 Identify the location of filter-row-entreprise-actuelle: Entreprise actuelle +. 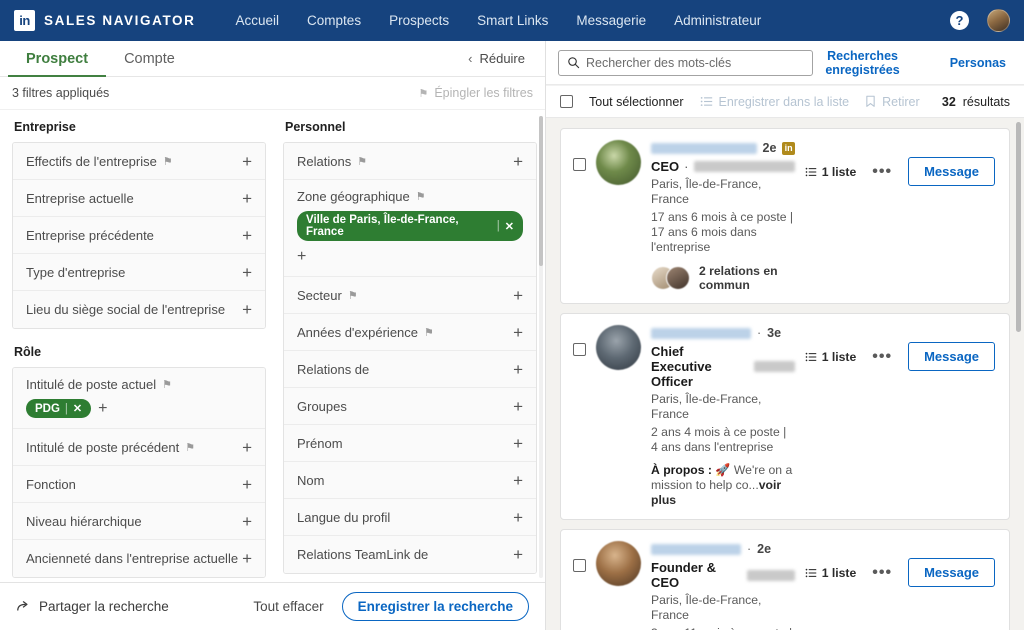
(139, 198).